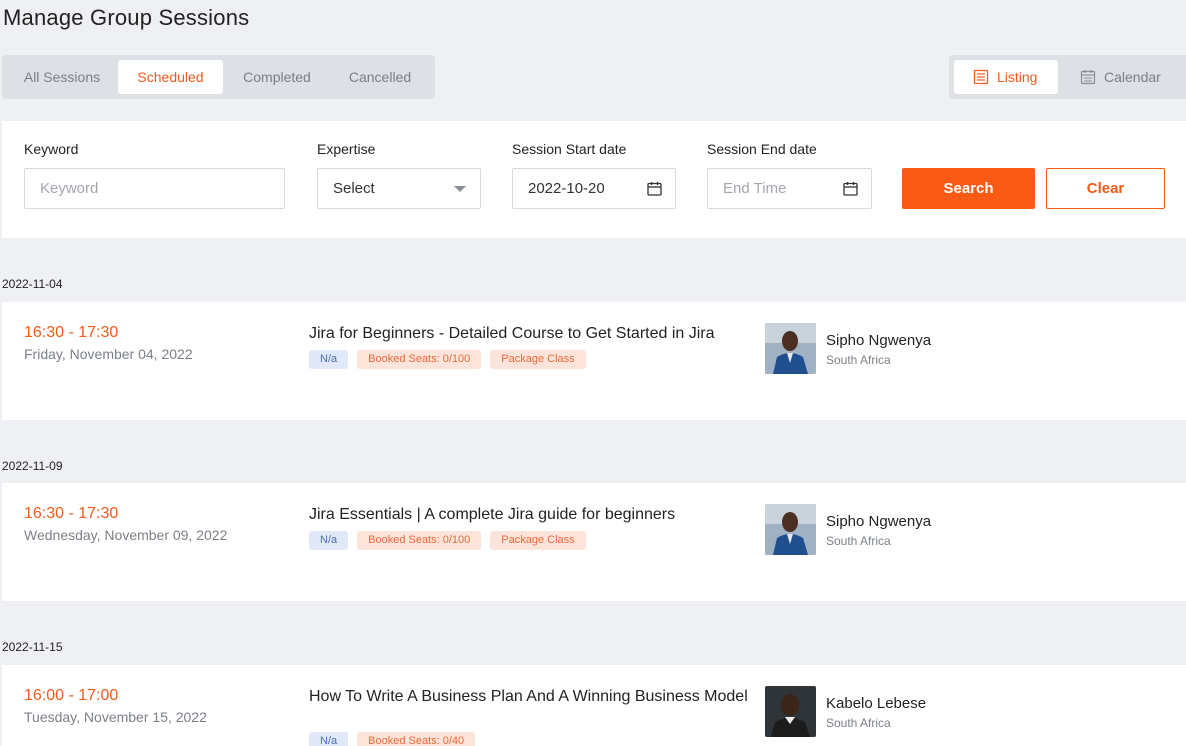 The height and width of the screenshot is (746, 1186). I want to click on page-title: Manage Group Sessions, so click(126, 17).